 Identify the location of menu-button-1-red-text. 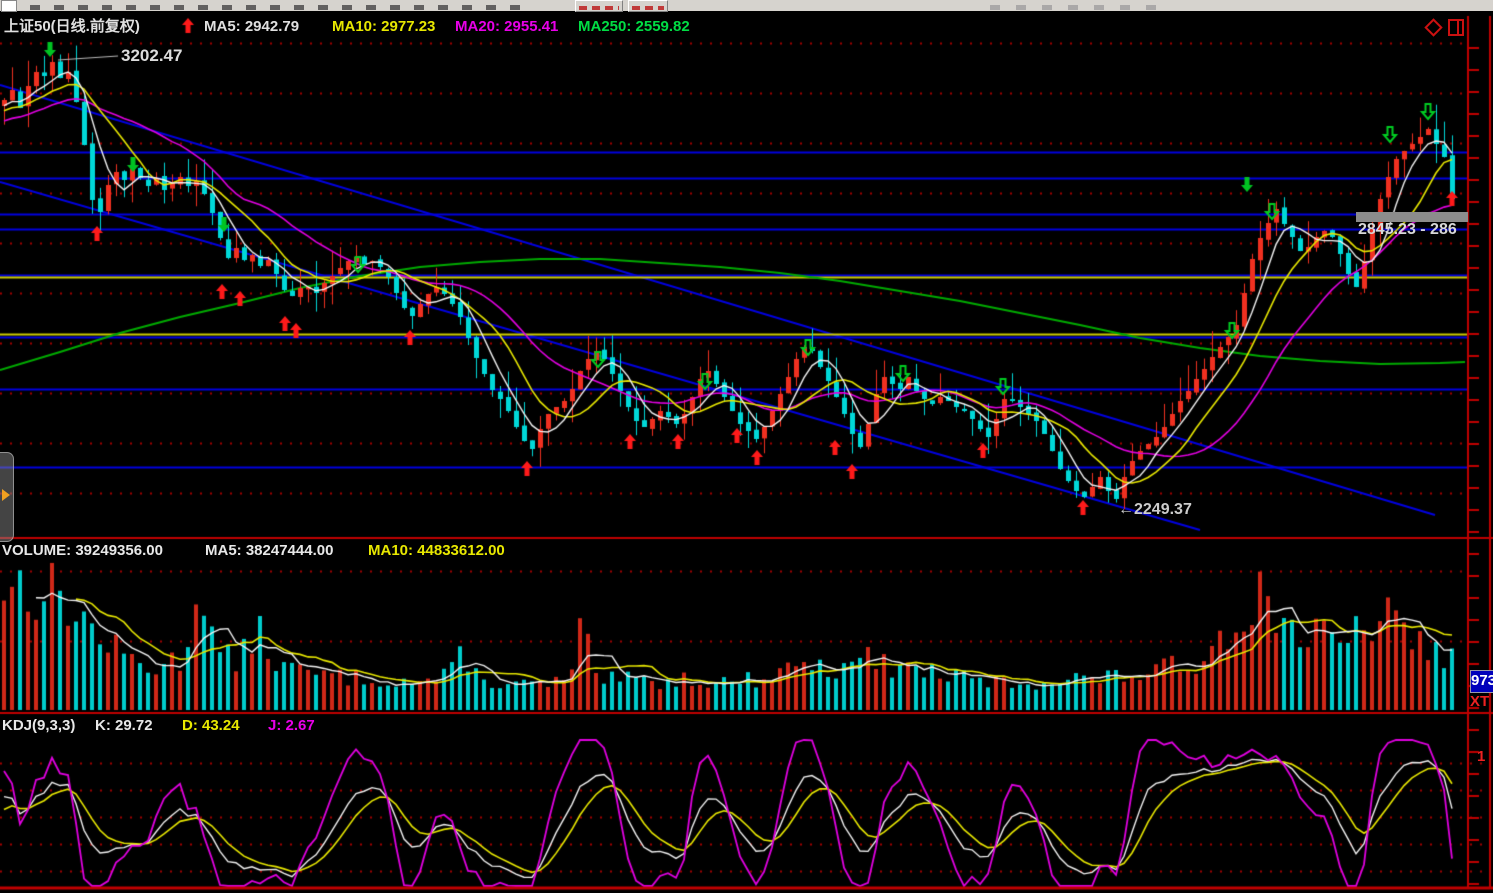
(599, 8).